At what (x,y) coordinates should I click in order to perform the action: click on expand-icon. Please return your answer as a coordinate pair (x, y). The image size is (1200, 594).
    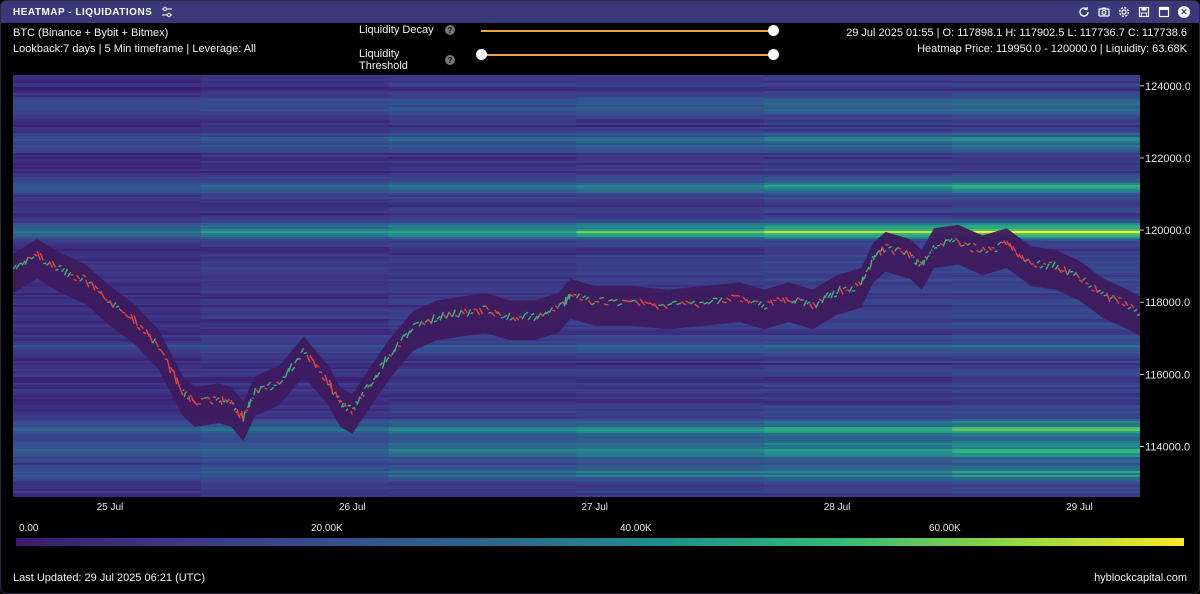
    Looking at the image, I should click on (1164, 12).